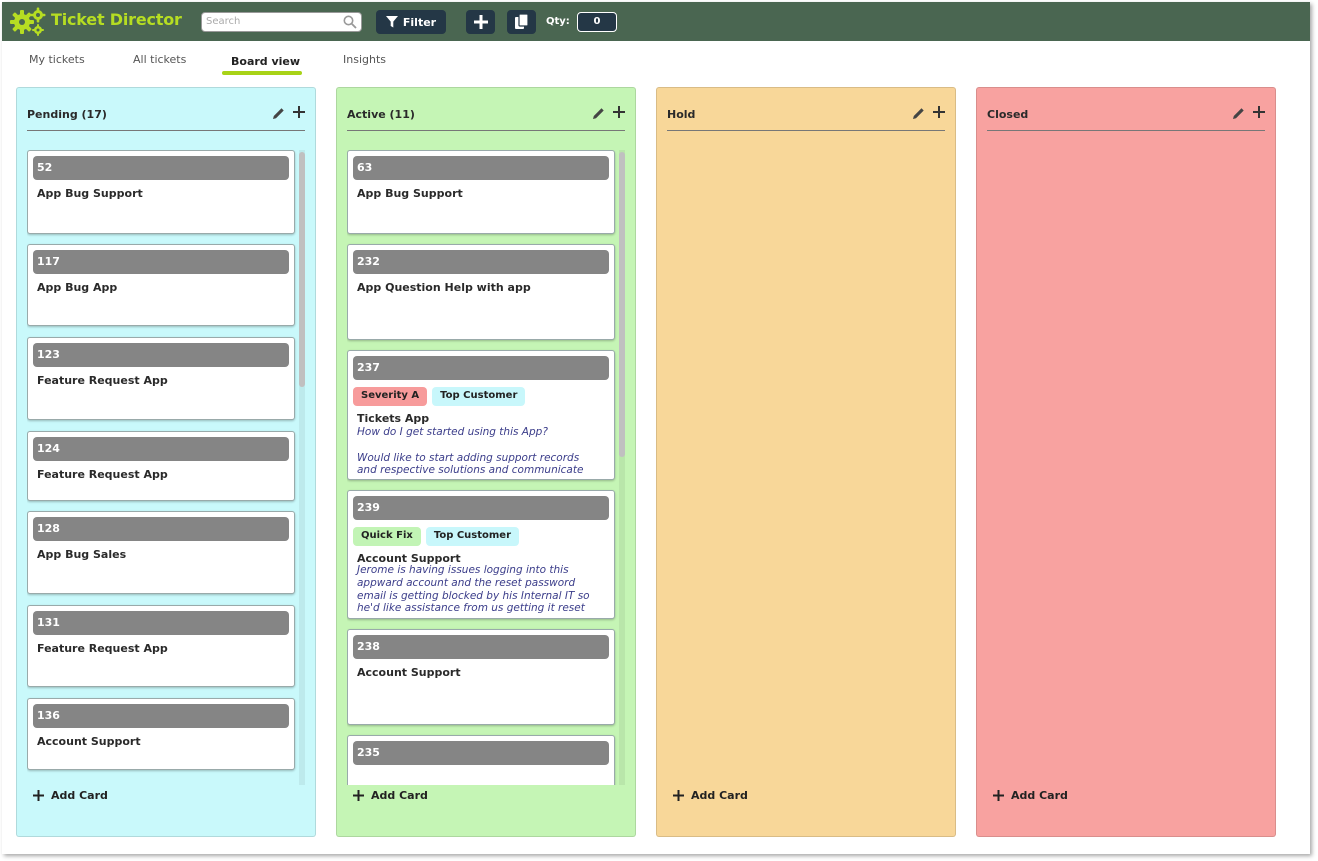 Image resolution: width=1318 pixels, height=861 pixels. Describe the element at coordinates (481, 647) in the screenshot. I see `ticket-id: 238` at that location.